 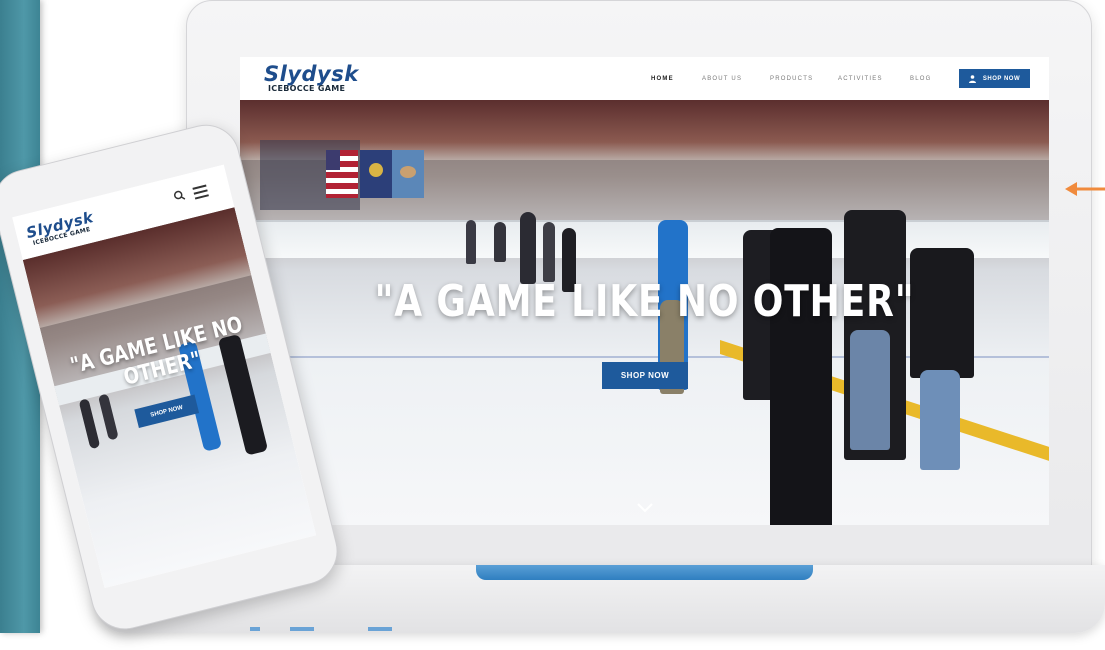 What do you see at coordinates (89, 424) in the screenshot?
I see `mobile-hero-person-far` at bounding box center [89, 424].